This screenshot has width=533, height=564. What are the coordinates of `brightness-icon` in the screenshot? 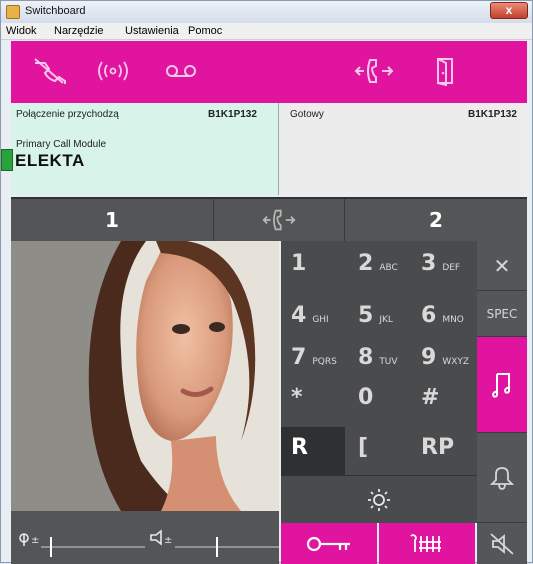 It's located at (379, 499).